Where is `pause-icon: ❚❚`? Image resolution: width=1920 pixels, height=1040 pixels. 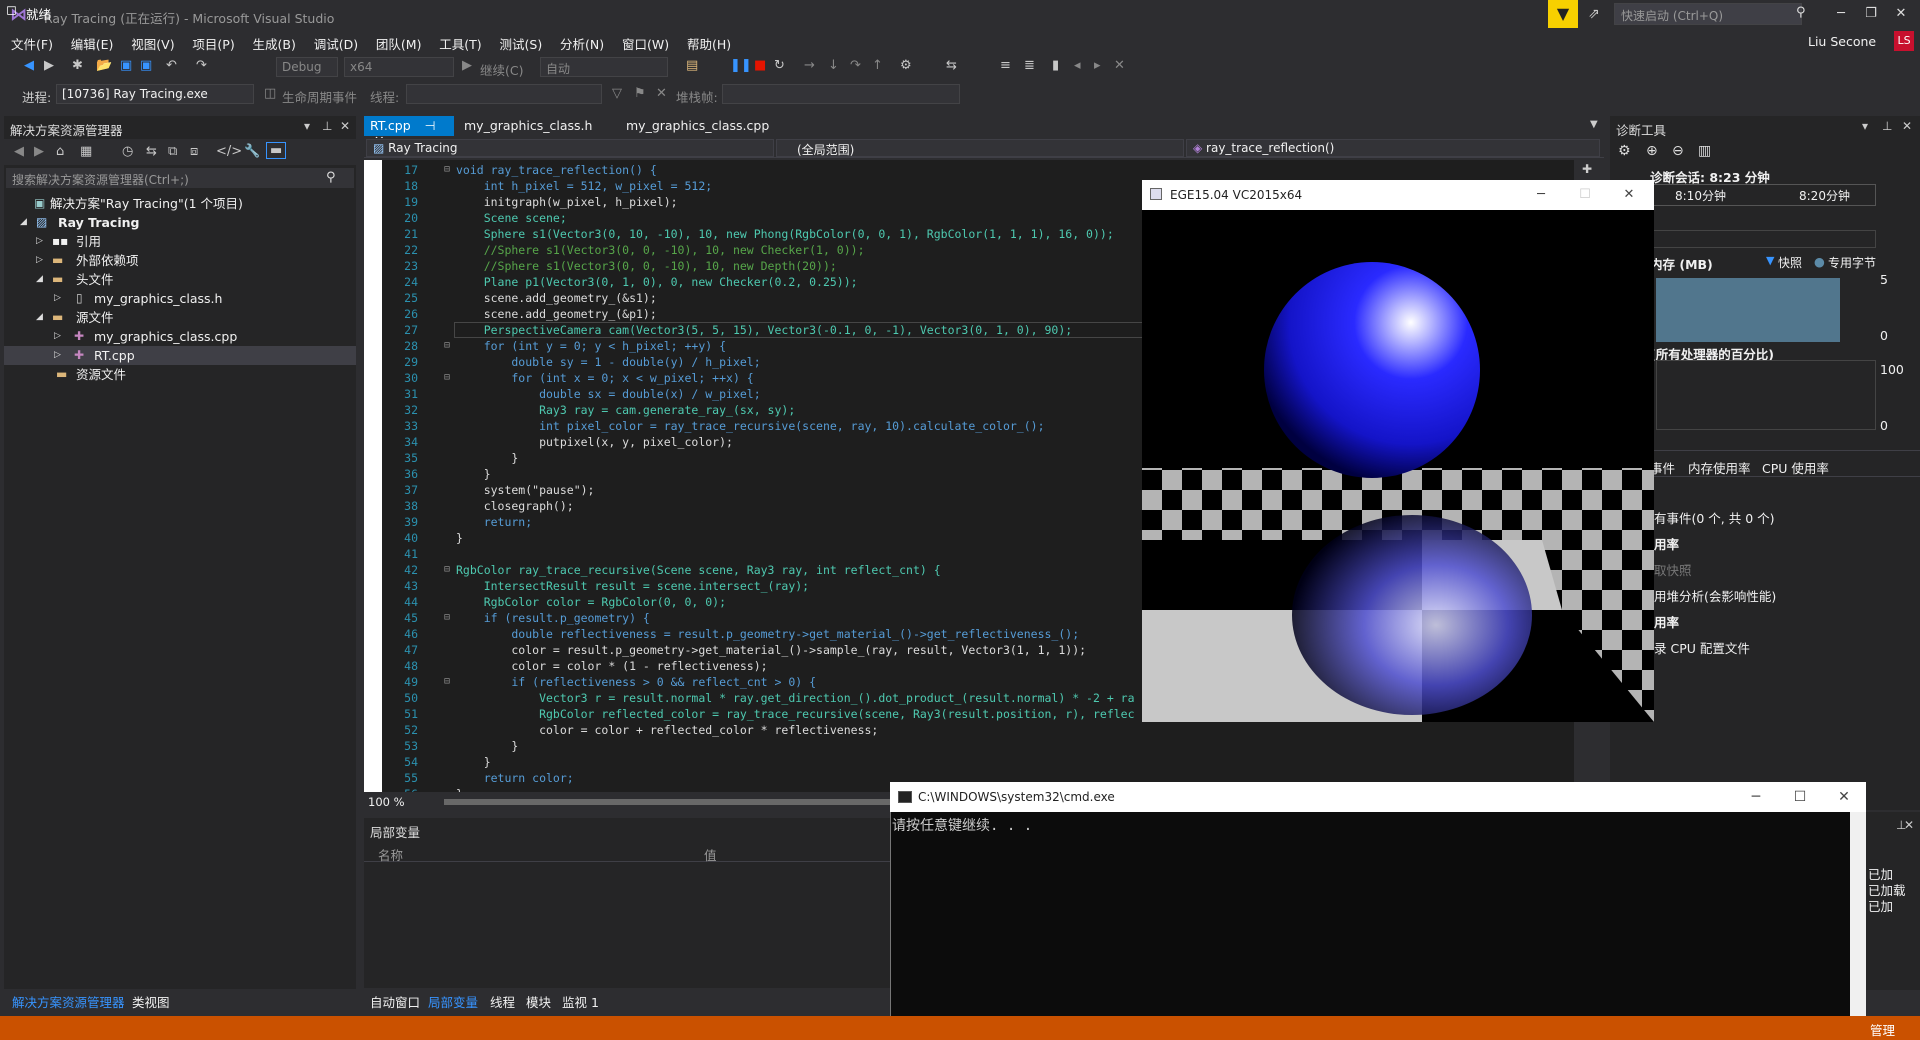 pause-icon: ❚❚ is located at coordinates (741, 65).